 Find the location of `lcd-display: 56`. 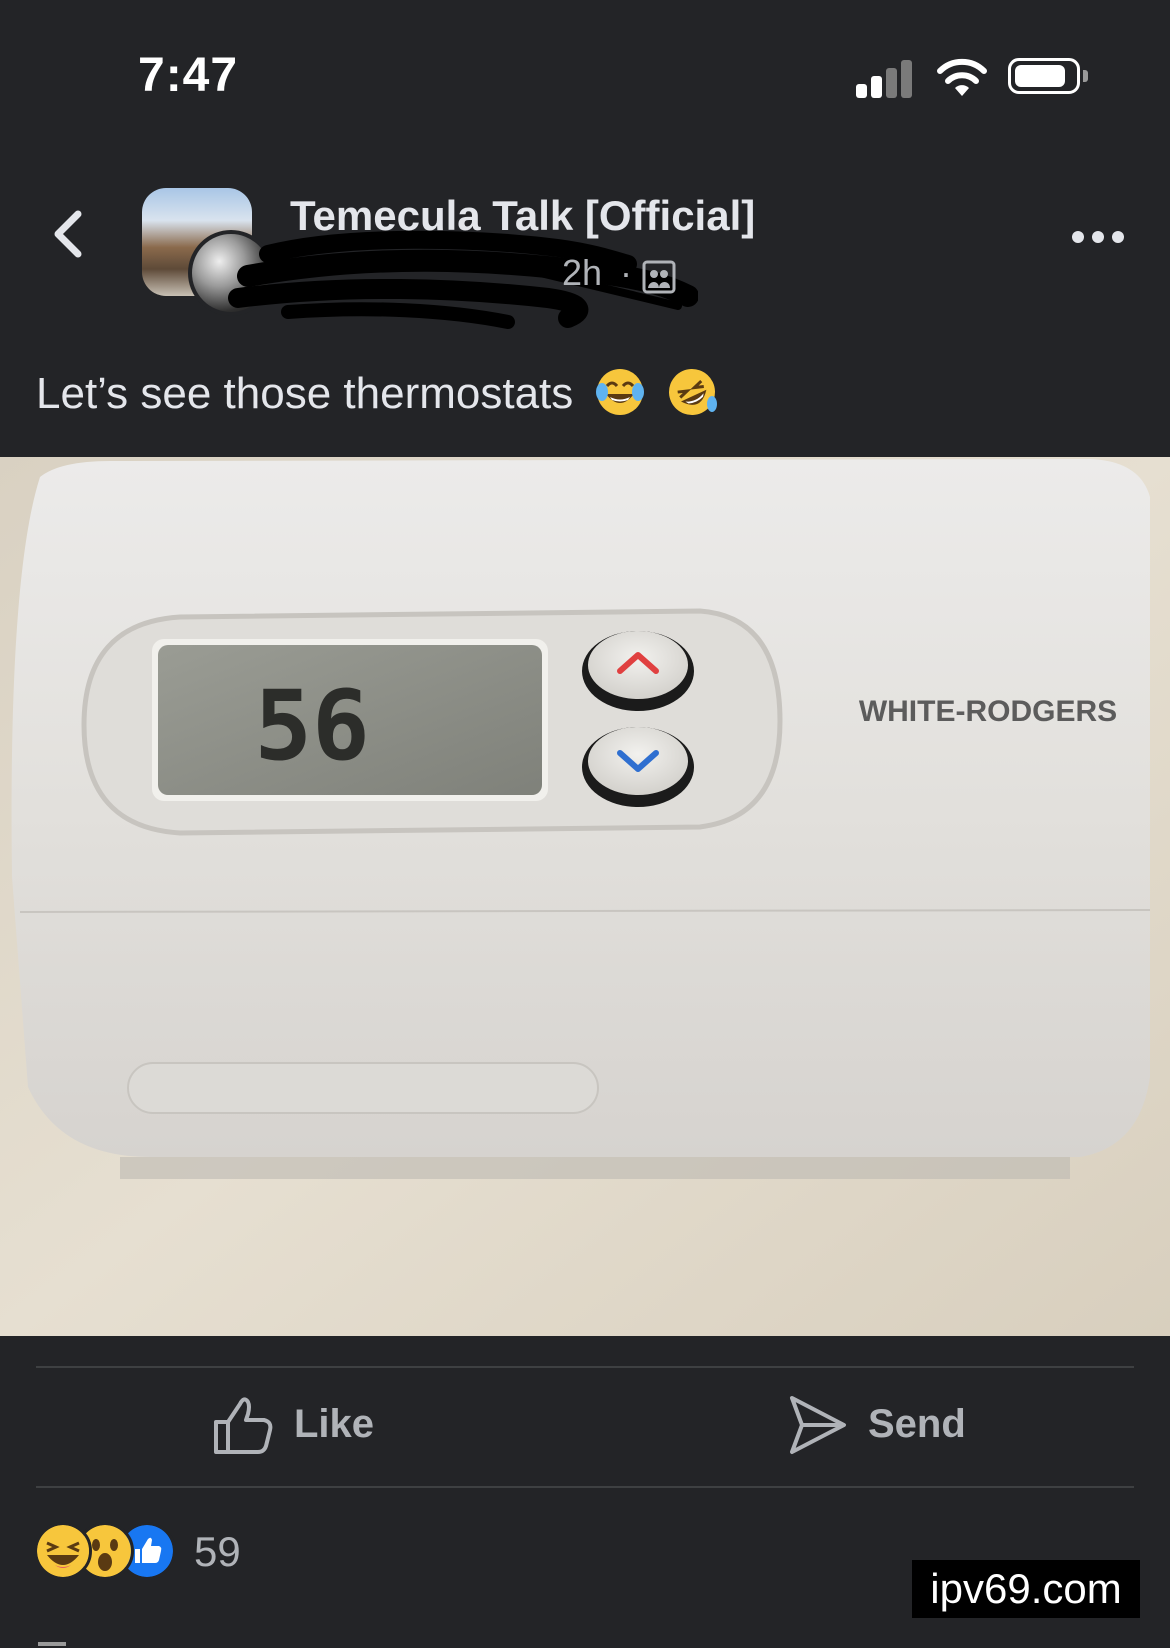

lcd-display: 56 is located at coordinates (350, 720).